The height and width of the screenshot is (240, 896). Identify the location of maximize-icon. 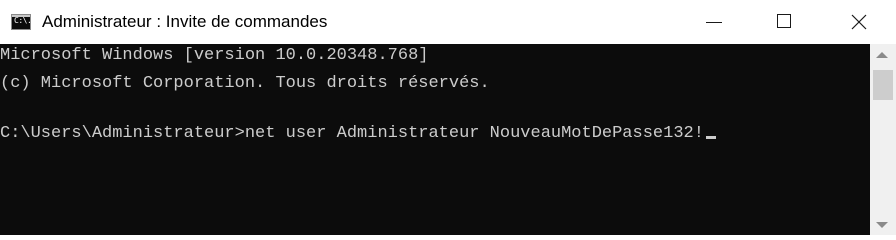
(784, 21).